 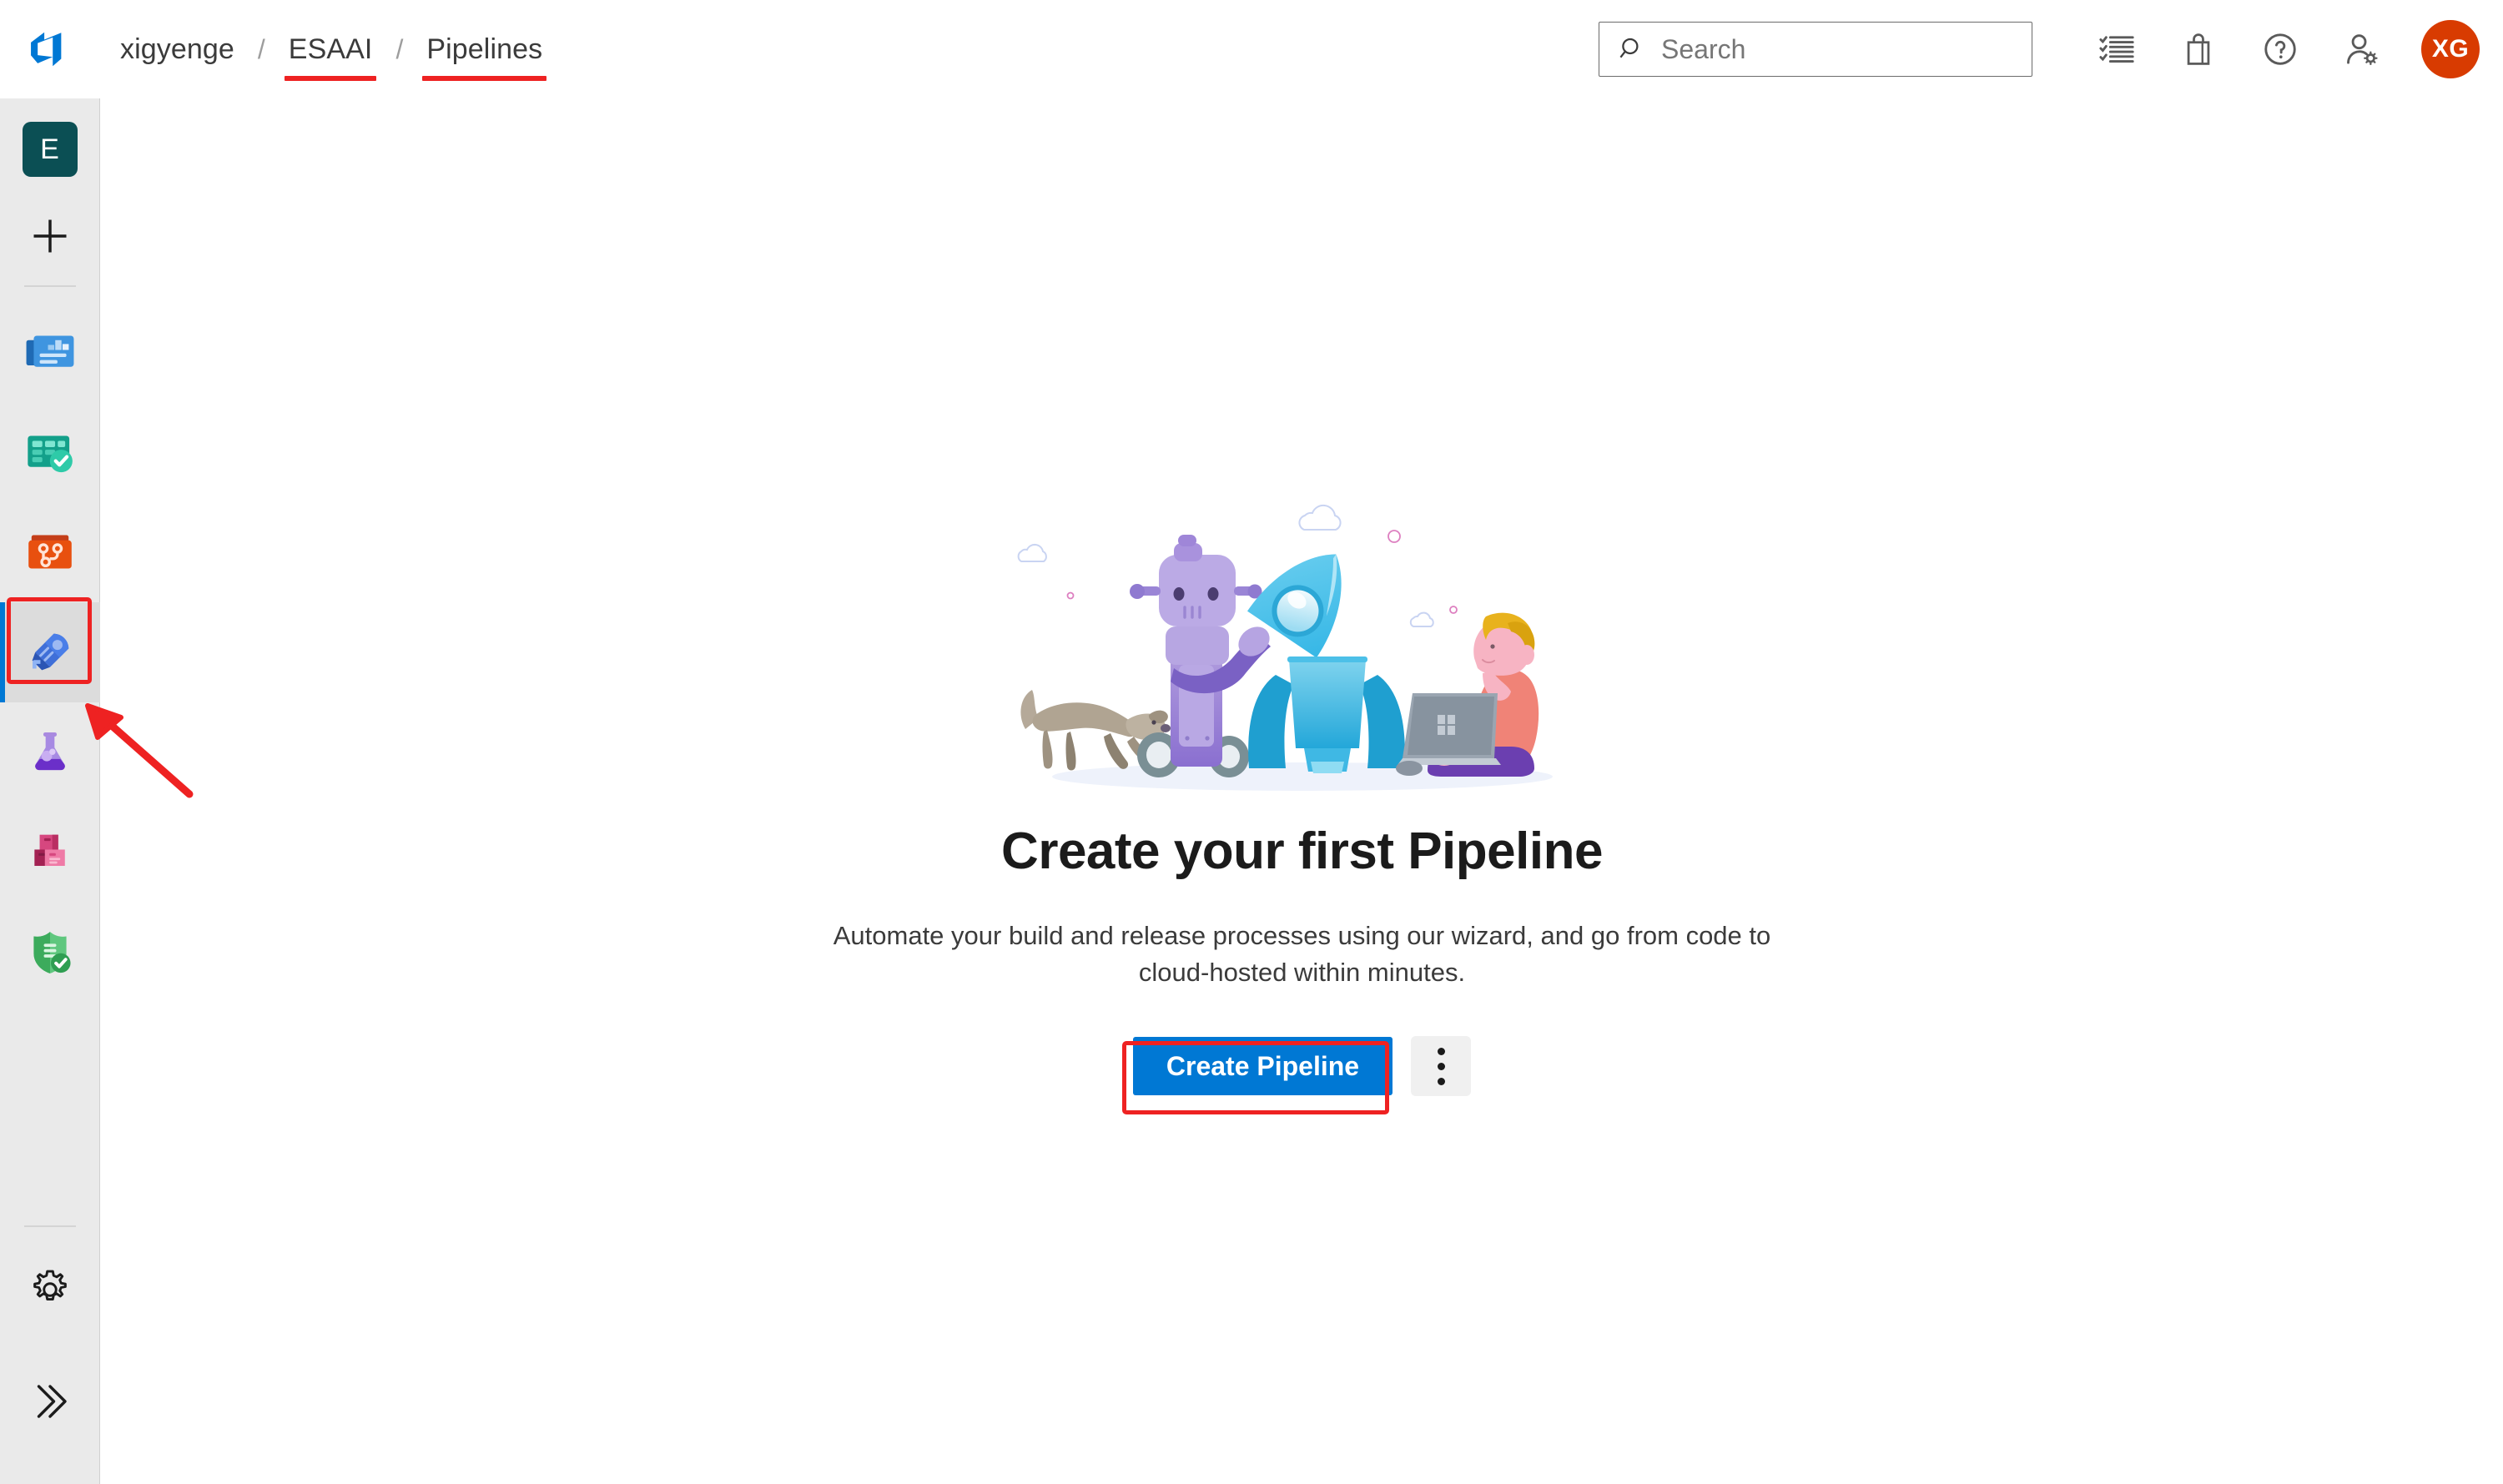 I want to click on gear-icon, so click(x=50, y=1286).